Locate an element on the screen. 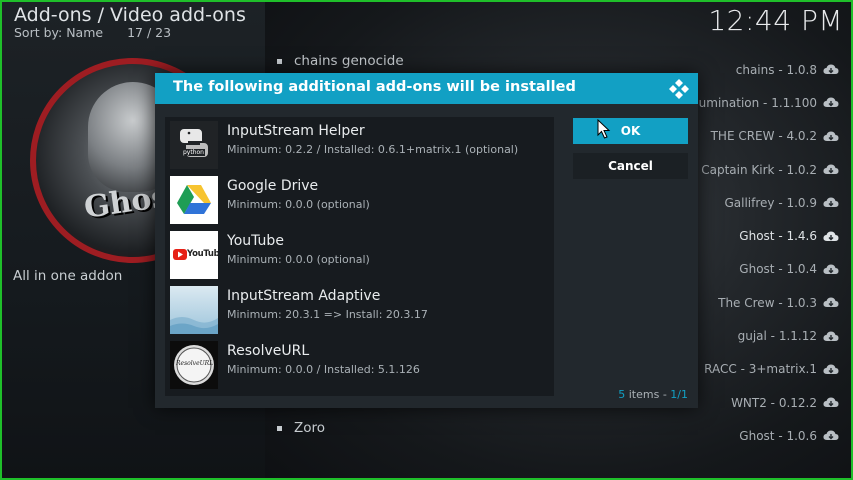  items-count: 5 items - 1/1 is located at coordinates (653, 394).